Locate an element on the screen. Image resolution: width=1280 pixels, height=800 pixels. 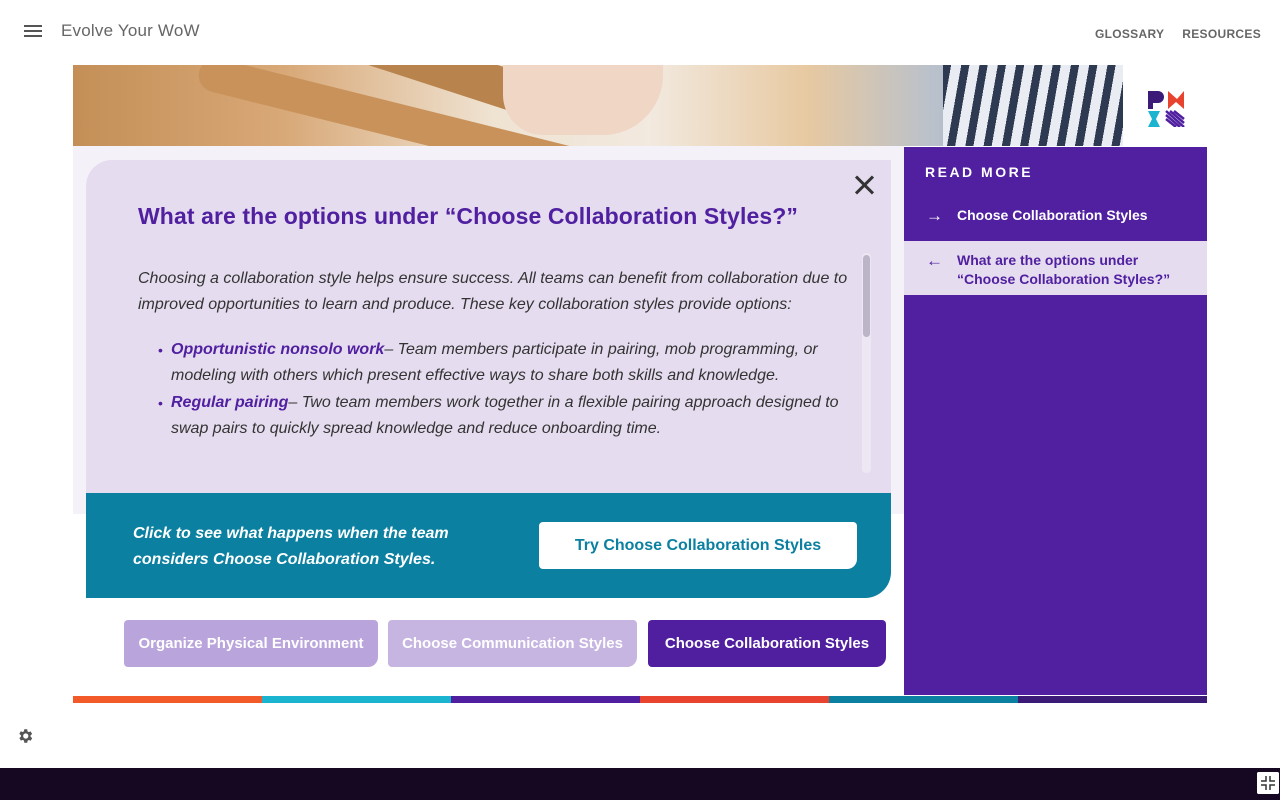
nav-resources: RESOURCES is located at coordinates (1221, 34).